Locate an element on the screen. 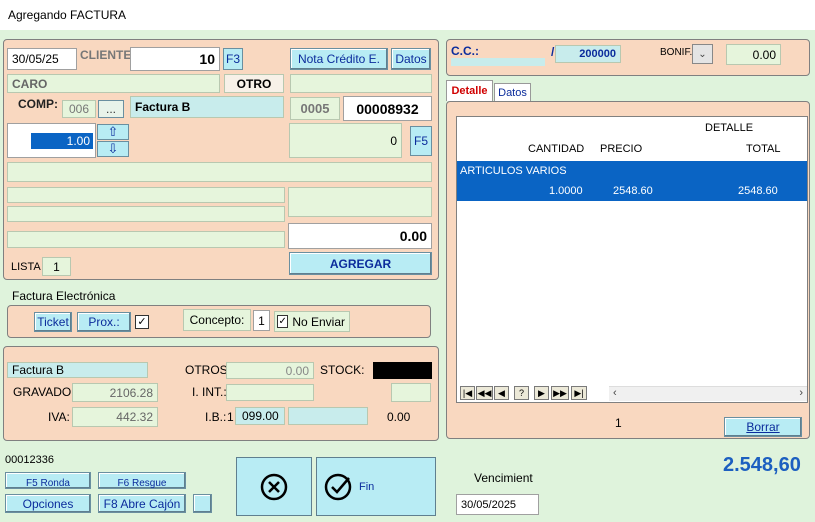 This screenshot has height=522, width=815. horizontal-scrollbar: ‹ › is located at coordinates (708, 393).